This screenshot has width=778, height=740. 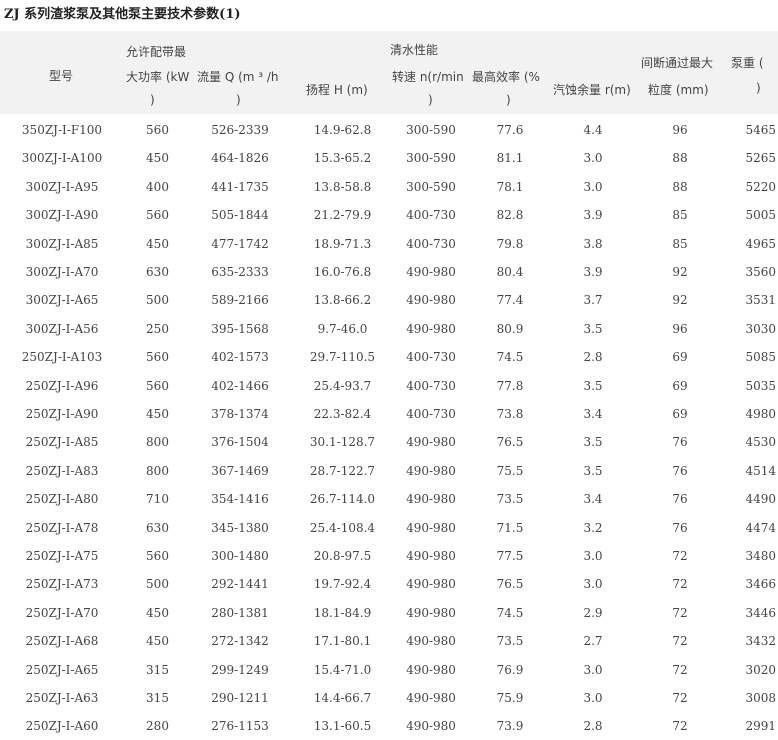 I want to click on npsh-cell: 3.2, so click(x=593, y=527).